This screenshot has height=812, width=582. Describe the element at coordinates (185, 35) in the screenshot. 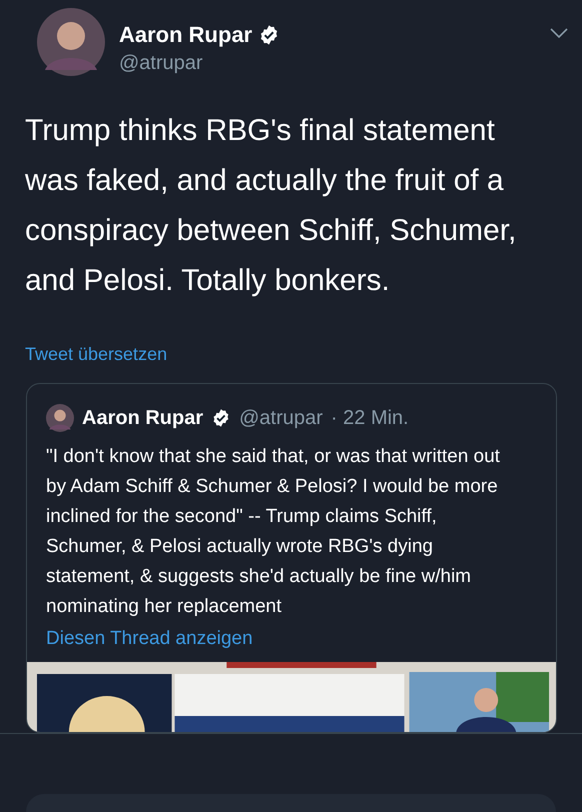

I see `author-name: Aaron Rupar` at that location.